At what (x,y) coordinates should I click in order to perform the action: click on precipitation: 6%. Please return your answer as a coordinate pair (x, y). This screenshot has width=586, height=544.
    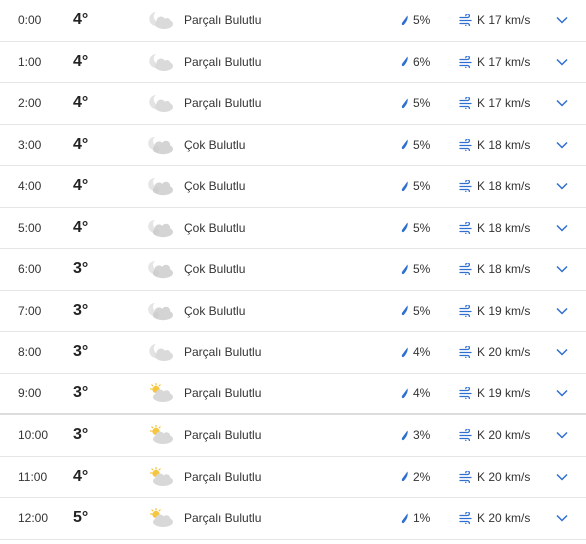
    Looking at the image, I should click on (415, 62).